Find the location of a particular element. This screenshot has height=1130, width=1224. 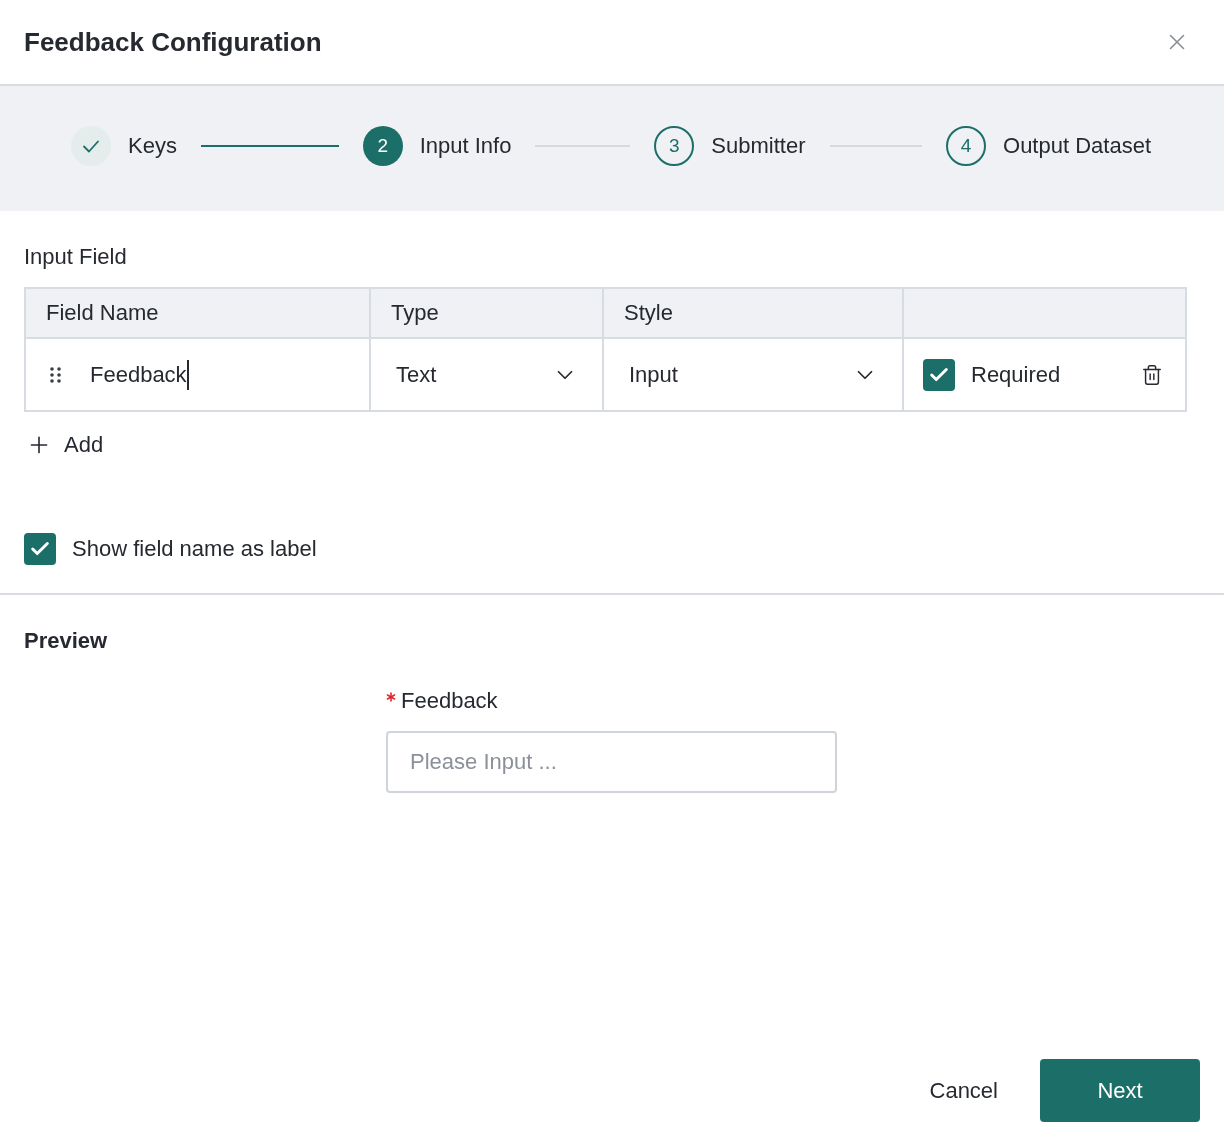

trash-icon is located at coordinates (1152, 374).